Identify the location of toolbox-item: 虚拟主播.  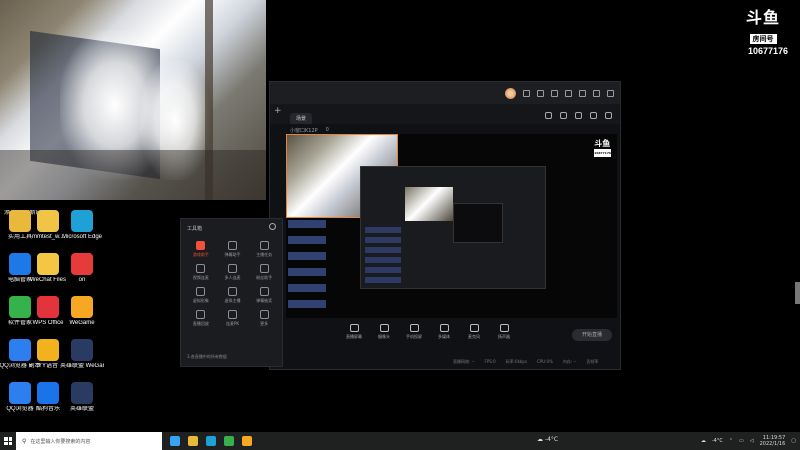
(233, 295).